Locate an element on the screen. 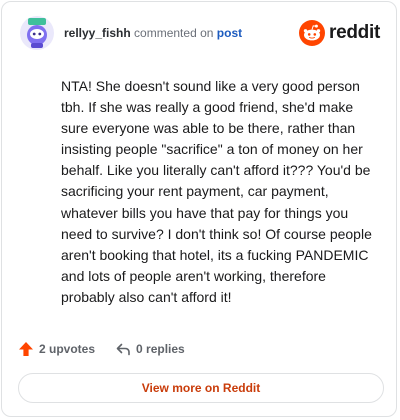 This screenshot has height=420, width=400. post-link: post is located at coordinates (229, 33).